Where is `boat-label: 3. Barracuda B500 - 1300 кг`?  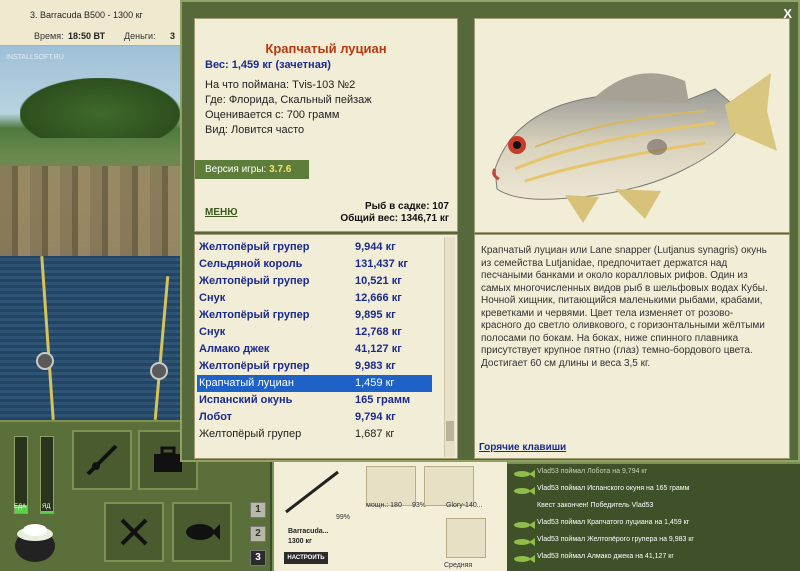
boat-label: 3. Barracuda B500 - 1300 кг is located at coordinates (86, 15).